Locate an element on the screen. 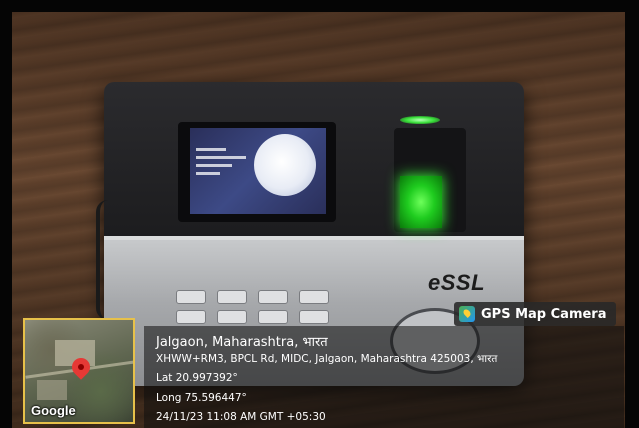 This screenshot has width=639, height=428. left-frame-edge is located at coordinates (6, 214).